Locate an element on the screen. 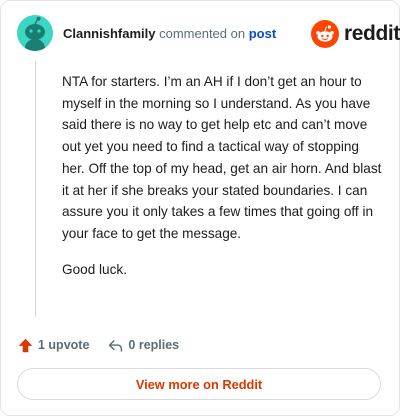 The height and width of the screenshot is (416, 400). commented-on-text: commented on is located at coordinates (202, 33).